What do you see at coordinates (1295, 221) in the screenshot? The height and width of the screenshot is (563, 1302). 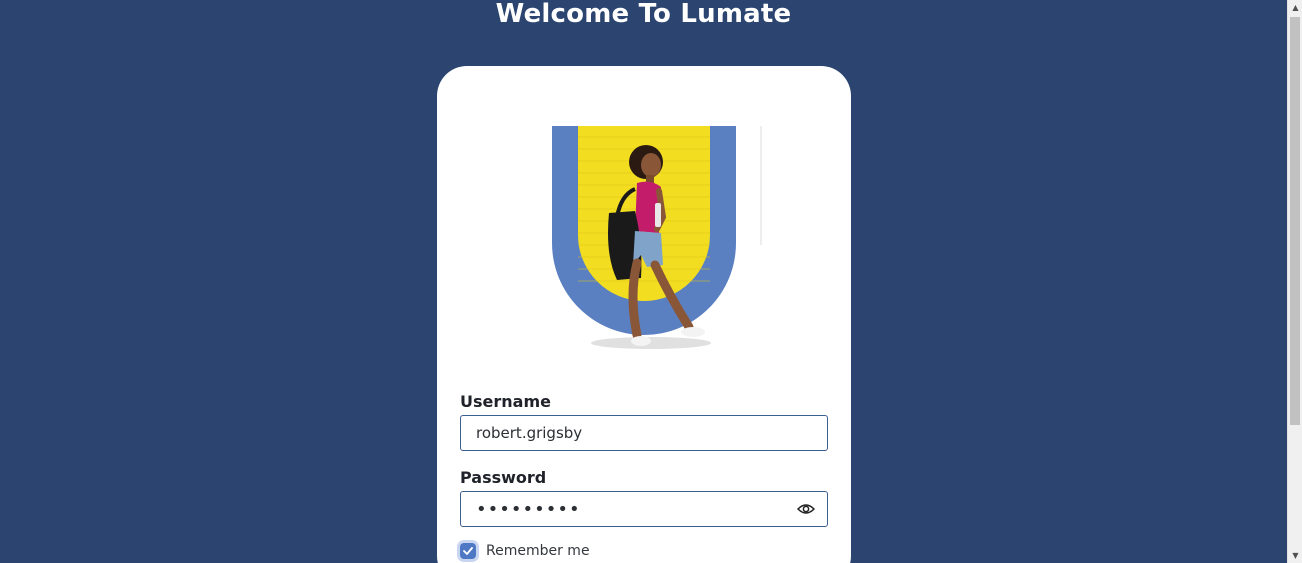 I see `scrollbar-thumb` at bounding box center [1295, 221].